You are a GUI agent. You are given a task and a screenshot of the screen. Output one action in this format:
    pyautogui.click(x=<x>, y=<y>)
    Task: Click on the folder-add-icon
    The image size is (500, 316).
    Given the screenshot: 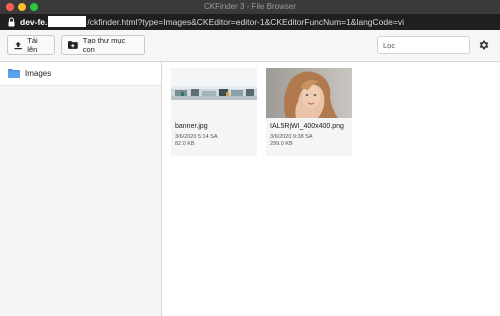 What is the action you would take?
    pyautogui.click(x=73, y=45)
    